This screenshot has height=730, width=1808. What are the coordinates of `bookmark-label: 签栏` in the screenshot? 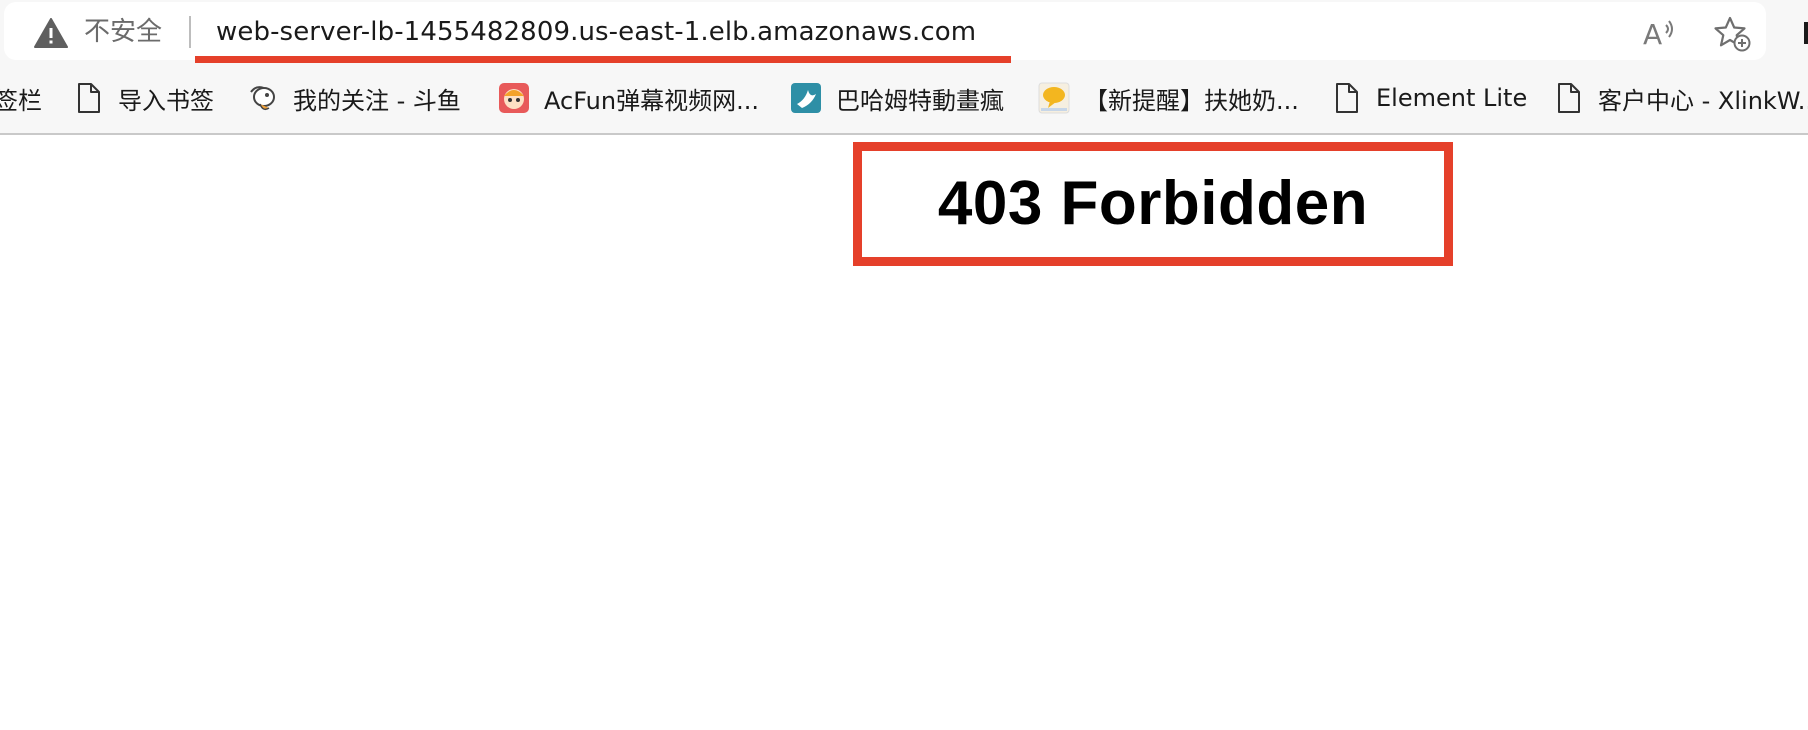 It's located at (21, 100).